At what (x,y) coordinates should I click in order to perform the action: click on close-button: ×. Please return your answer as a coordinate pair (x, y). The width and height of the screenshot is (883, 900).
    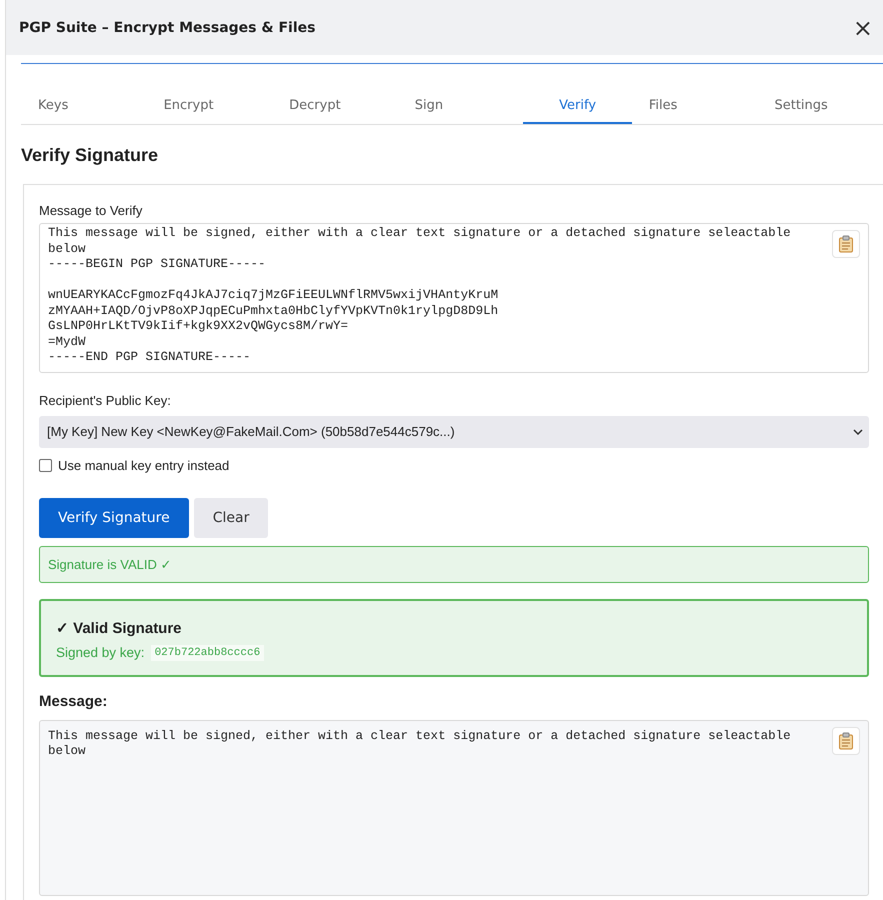
    Looking at the image, I should click on (862, 28).